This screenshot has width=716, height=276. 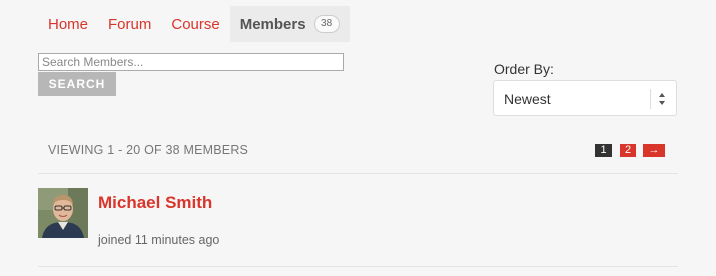 What do you see at coordinates (527, 99) in the screenshot?
I see `order-by-selected-value: Newest` at bounding box center [527, 99].